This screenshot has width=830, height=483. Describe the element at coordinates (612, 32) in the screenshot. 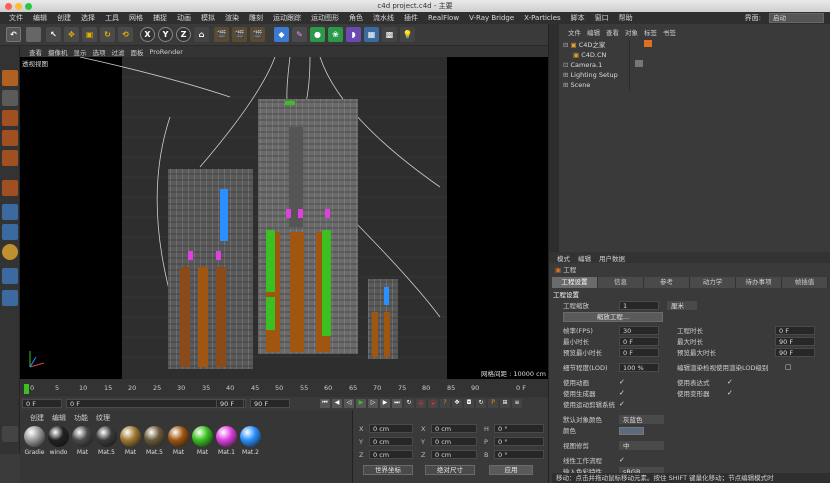

I see `obj-menu-view: 查看` at that location.